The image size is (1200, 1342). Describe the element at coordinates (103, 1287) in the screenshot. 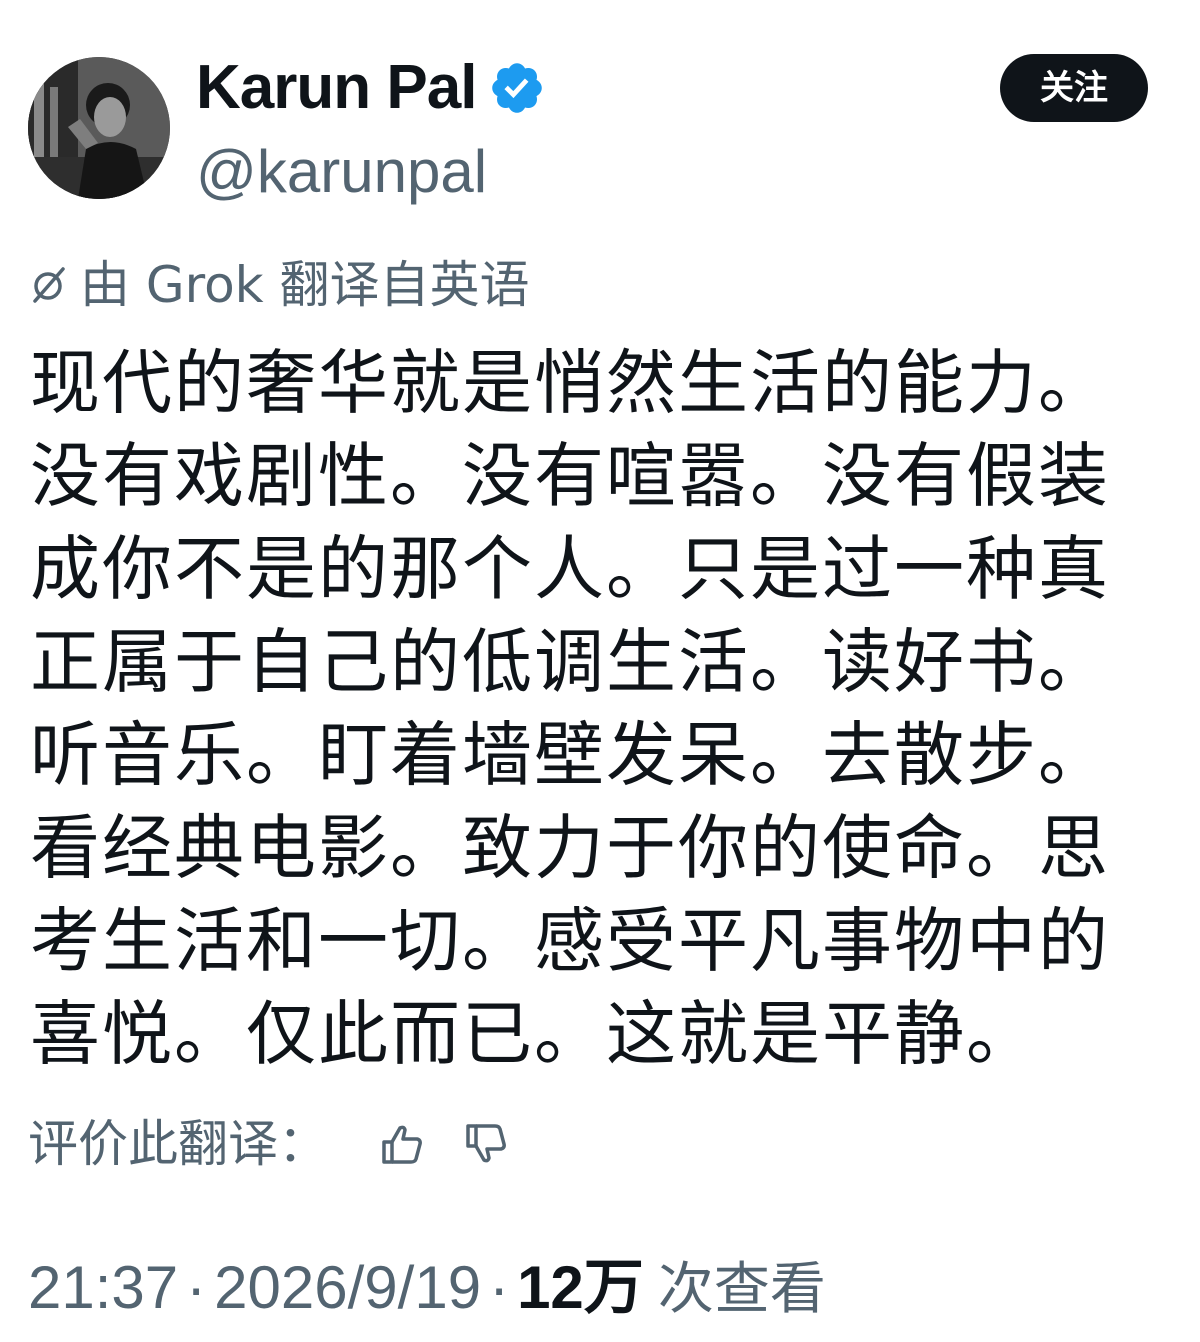

I see `tweet-time: 21:37` at that location.